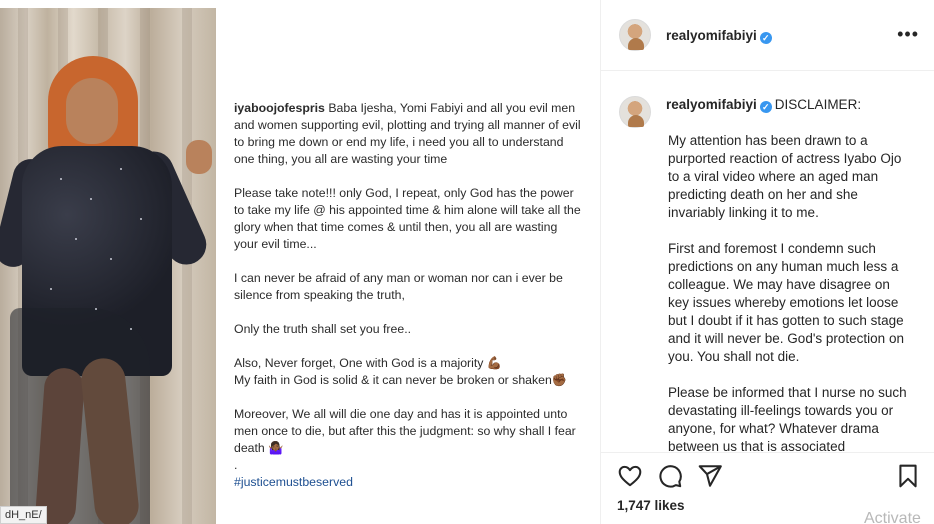 This screenshot has height=524, width=934. Describe the element at coordinates (630, 476) in the screenshot. I see `heart-icon` at that location.